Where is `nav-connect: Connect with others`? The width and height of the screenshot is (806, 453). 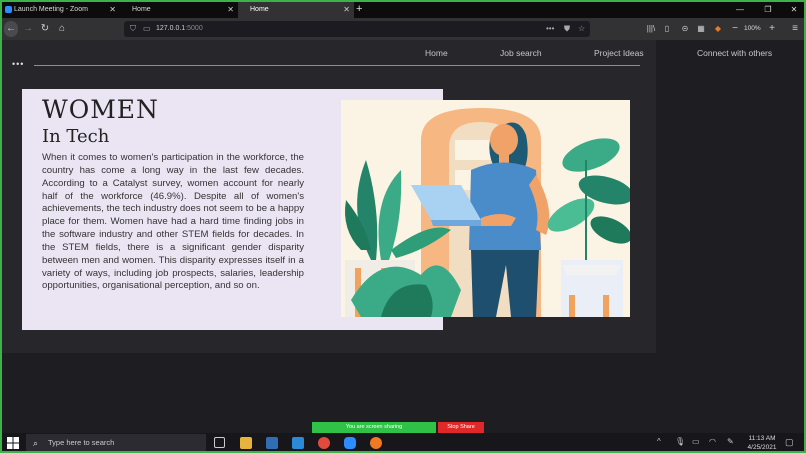
nav-connect: Connect with others is located at coordinates (734, 53).